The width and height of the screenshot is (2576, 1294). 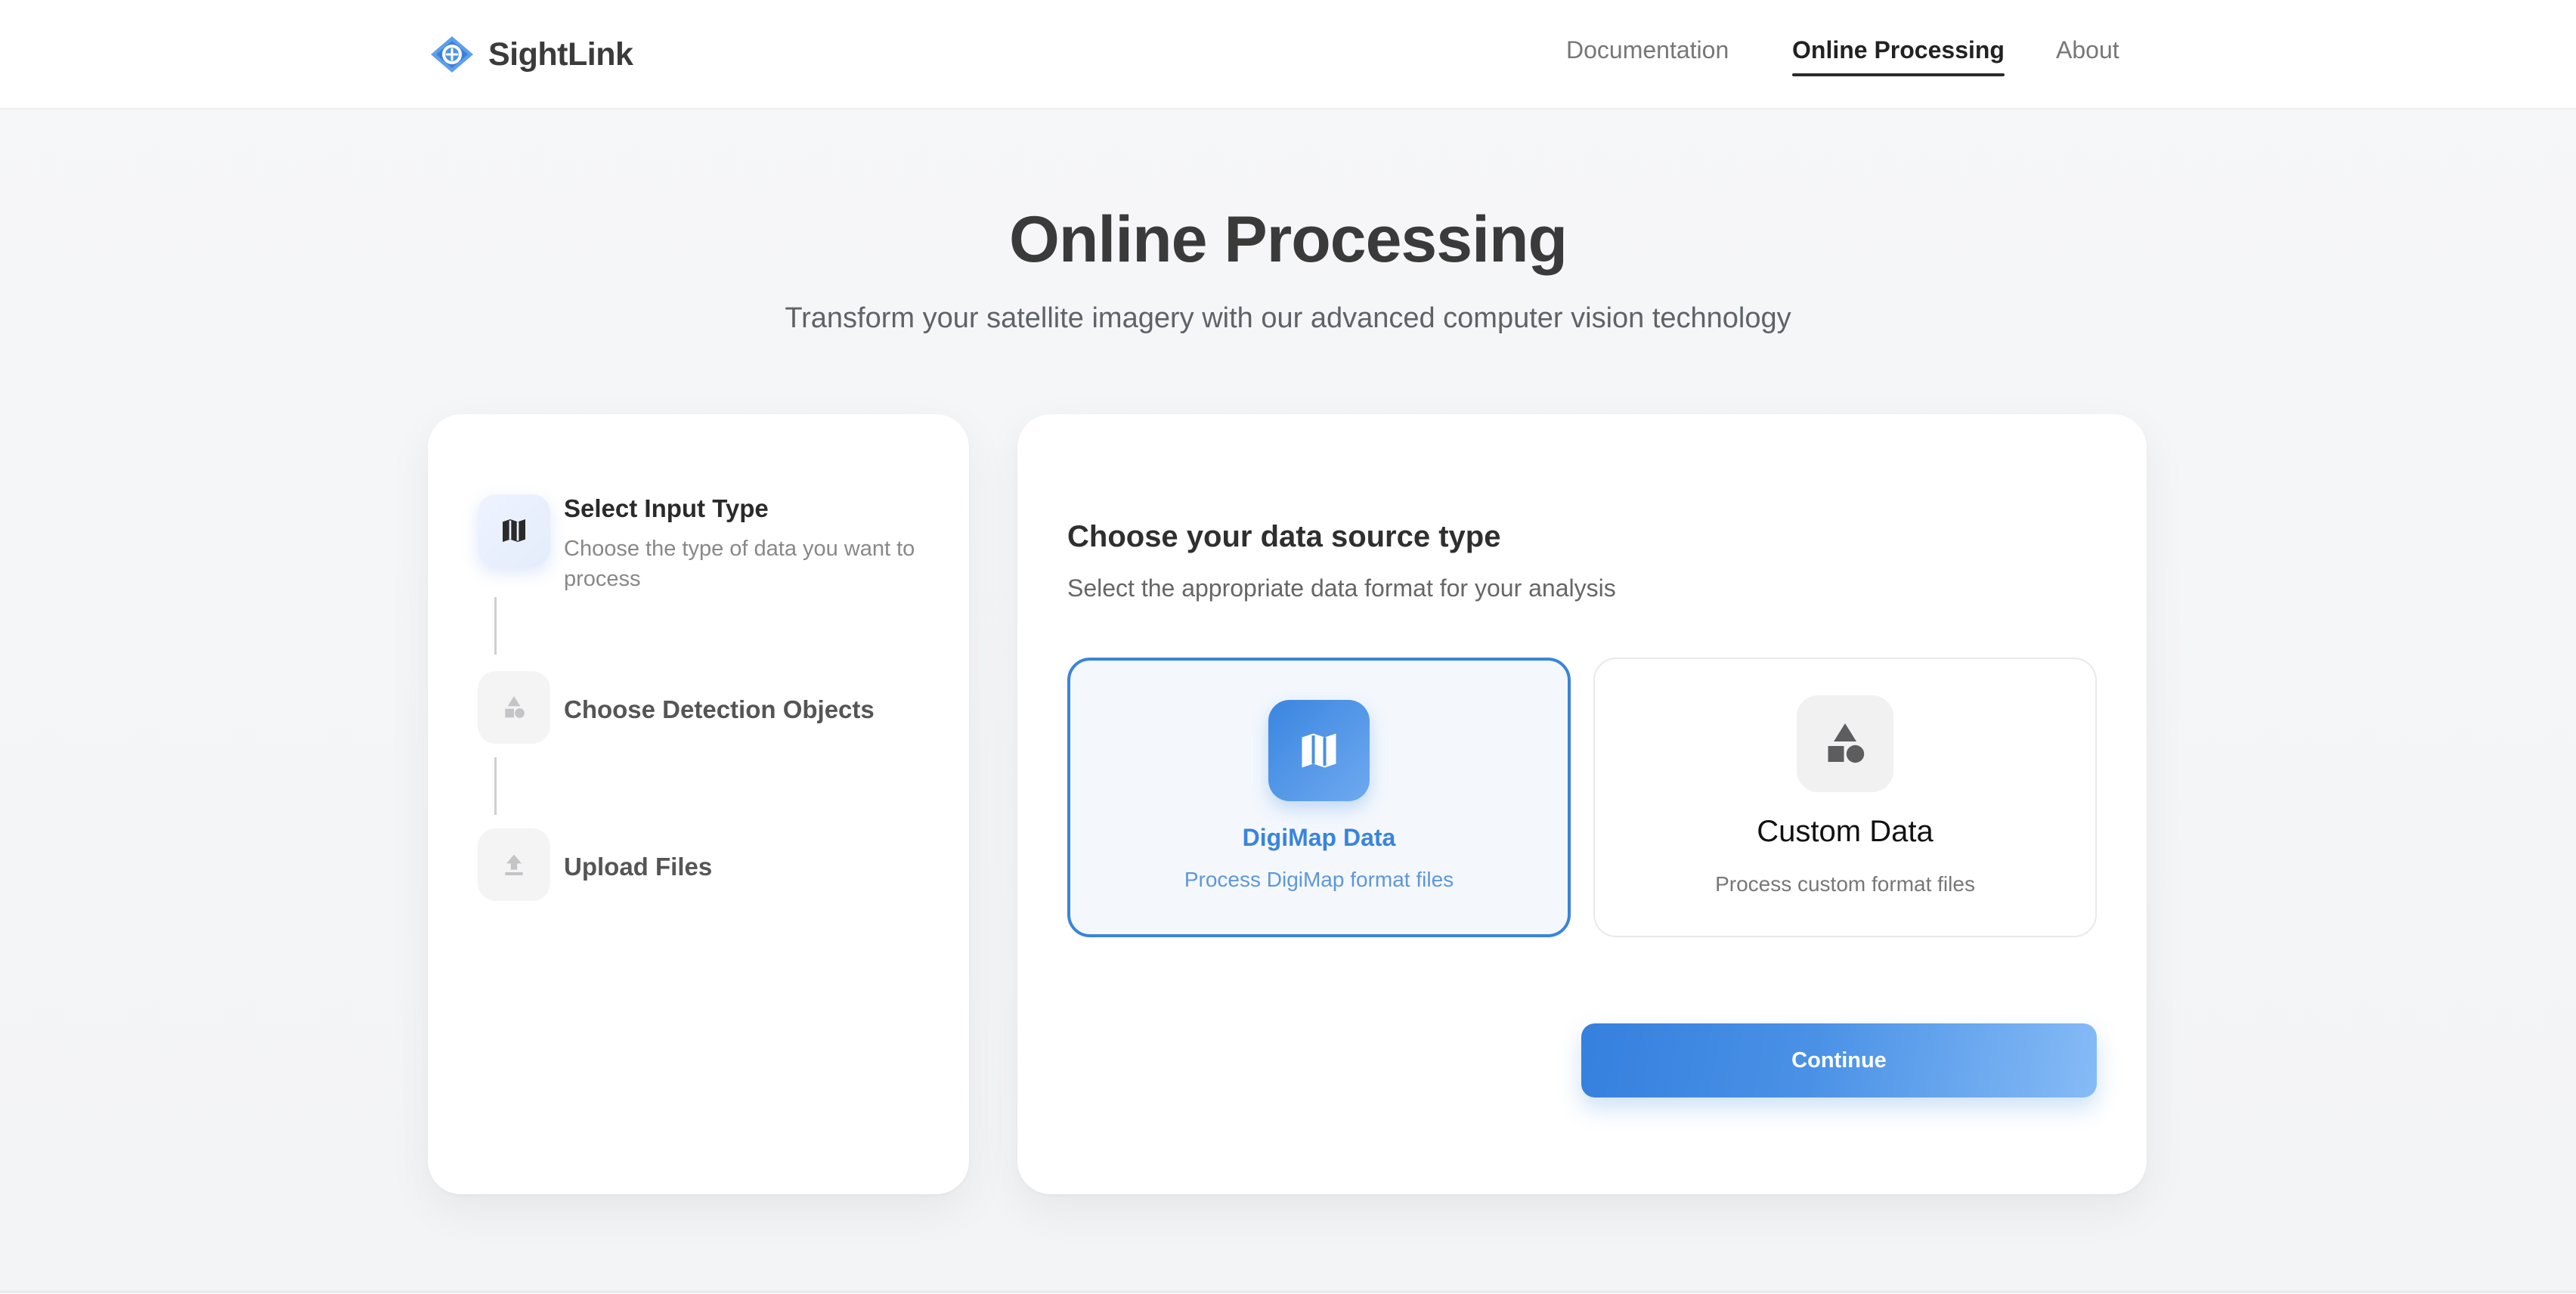 I want to click on step-title: Select Input Type, so click(x=666, y=508).